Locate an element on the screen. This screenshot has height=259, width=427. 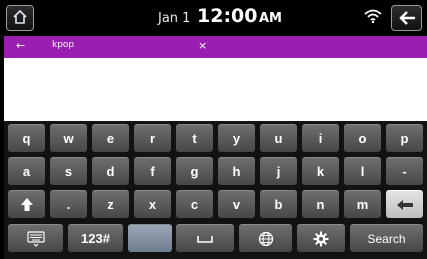
key-k: k is located at coordinates (320, 171).